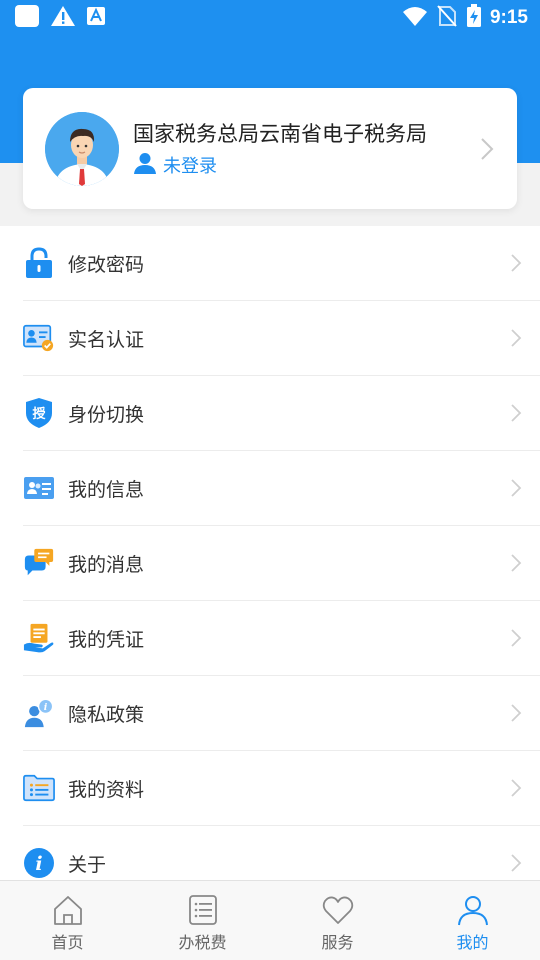  I want to click on no-sim-icon, so click(447, 18).